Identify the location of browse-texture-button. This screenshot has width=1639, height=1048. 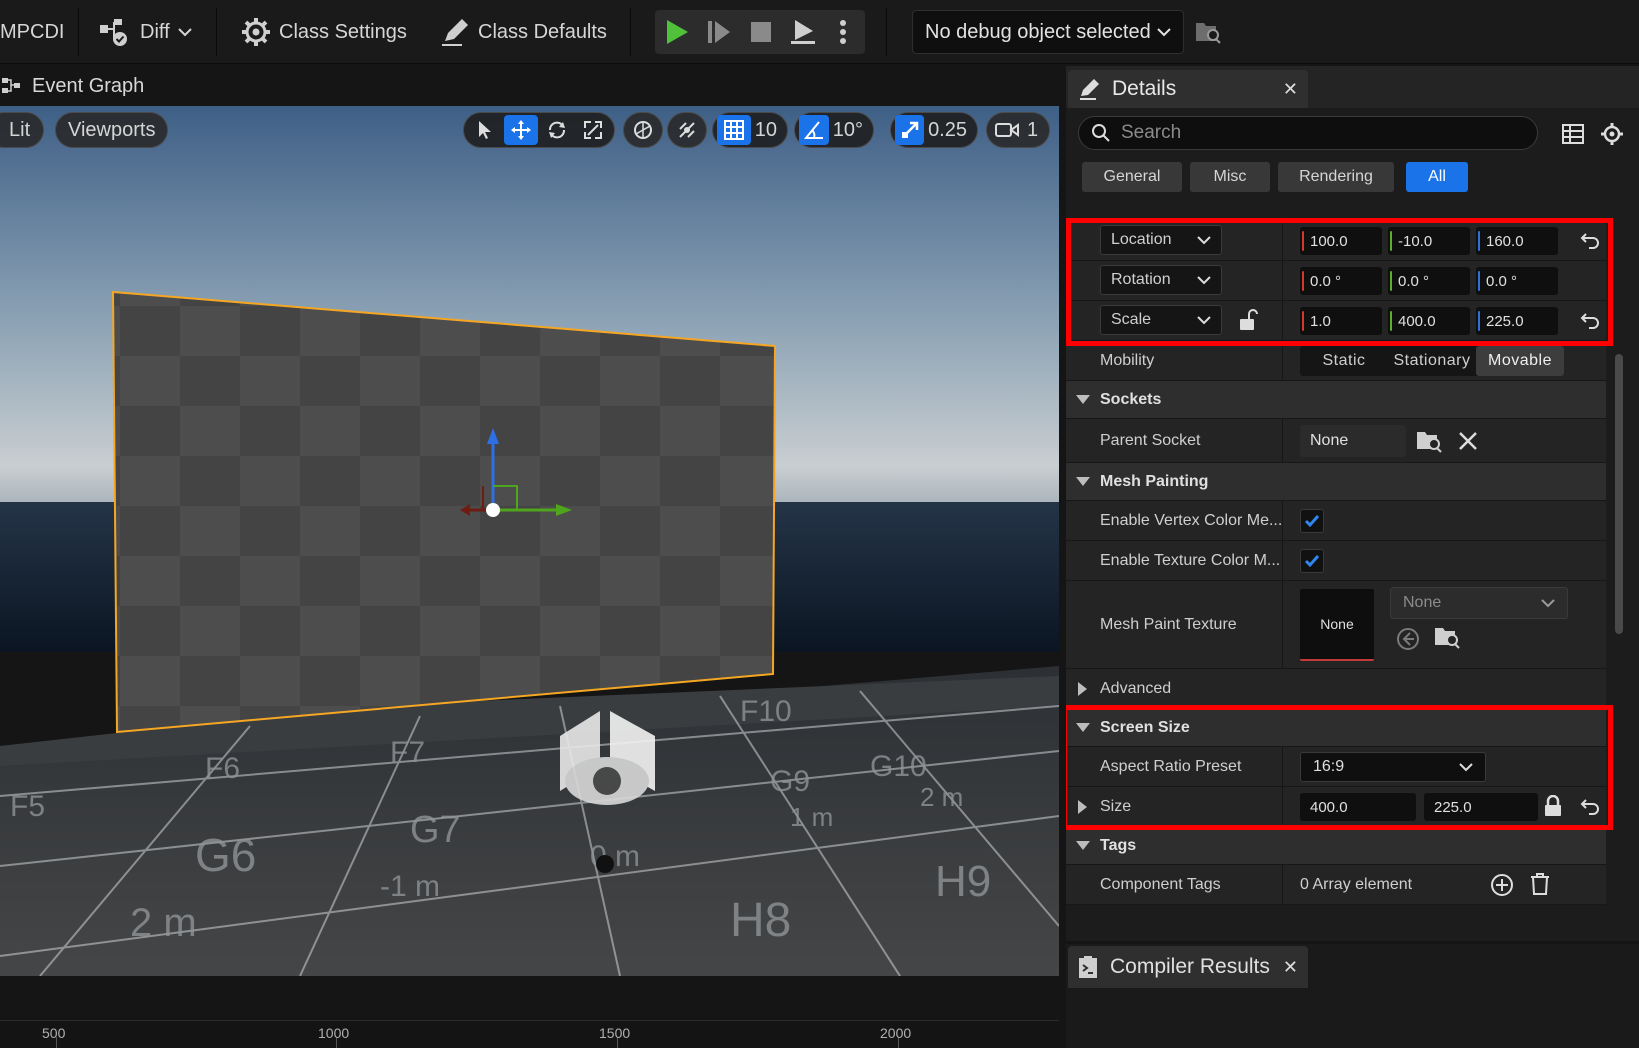
(1447, 639).